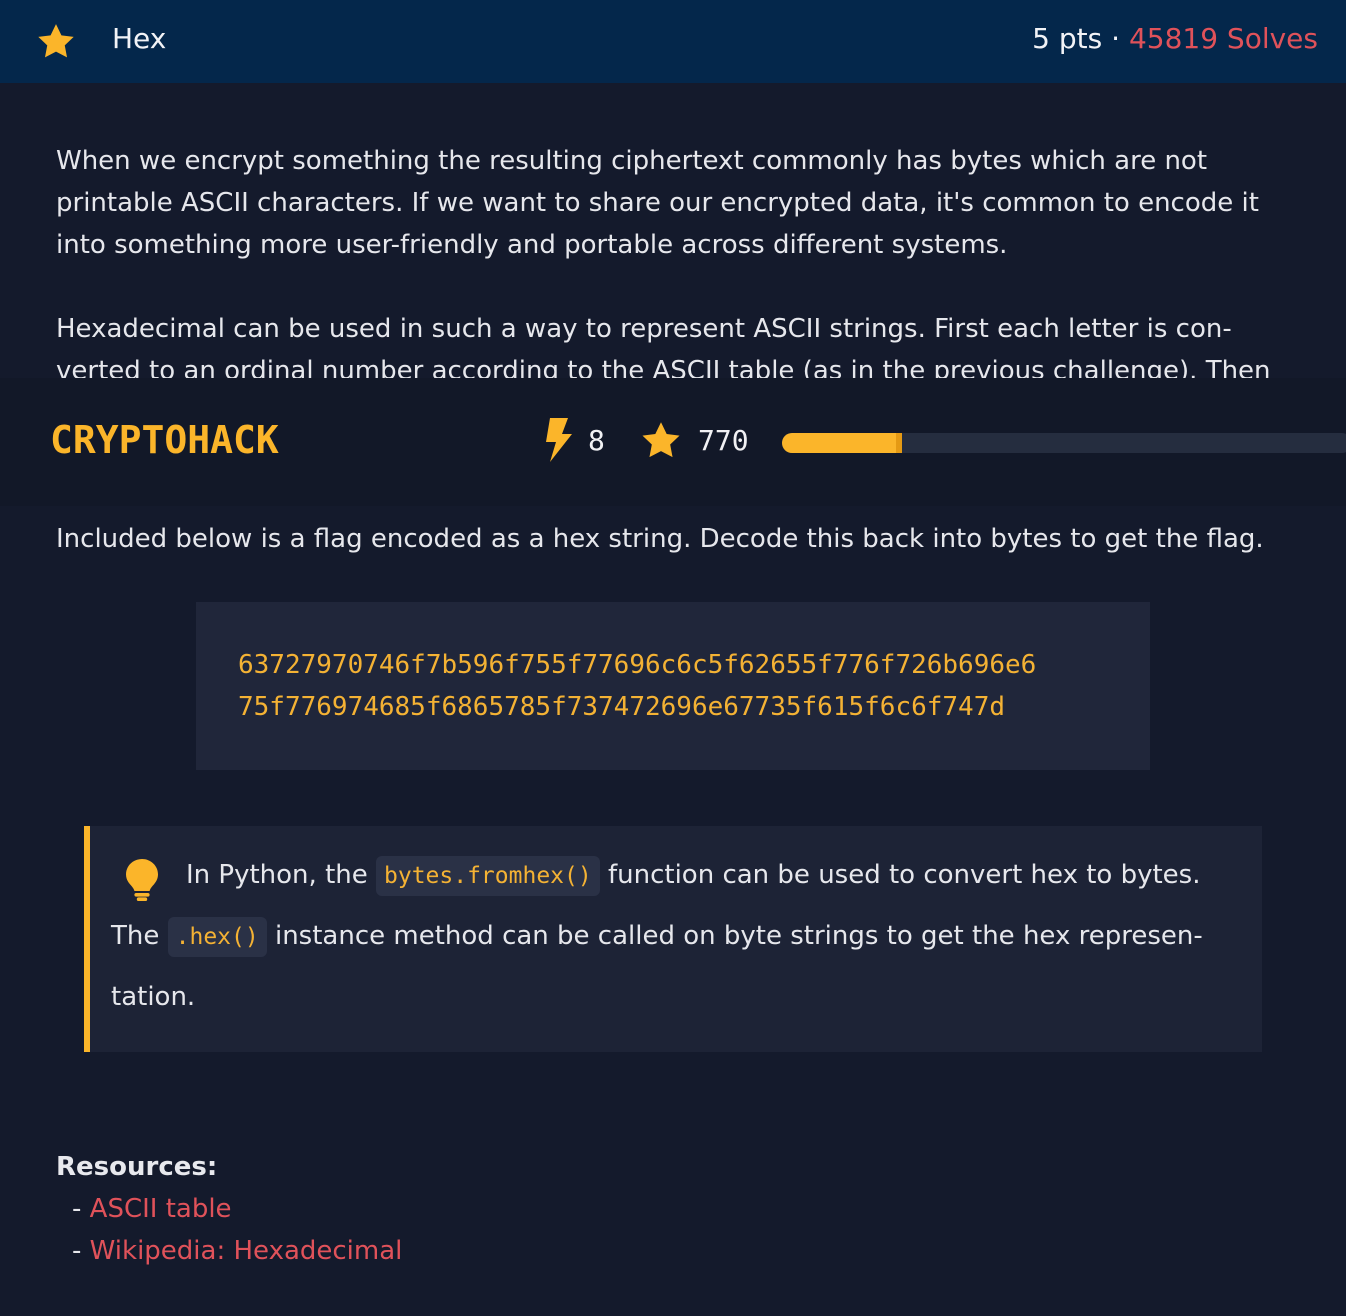  What do you see at coordinates (559, 440) in the screenshot?
I see `lightning-bolt-icon` at bounding box center [559, 440].